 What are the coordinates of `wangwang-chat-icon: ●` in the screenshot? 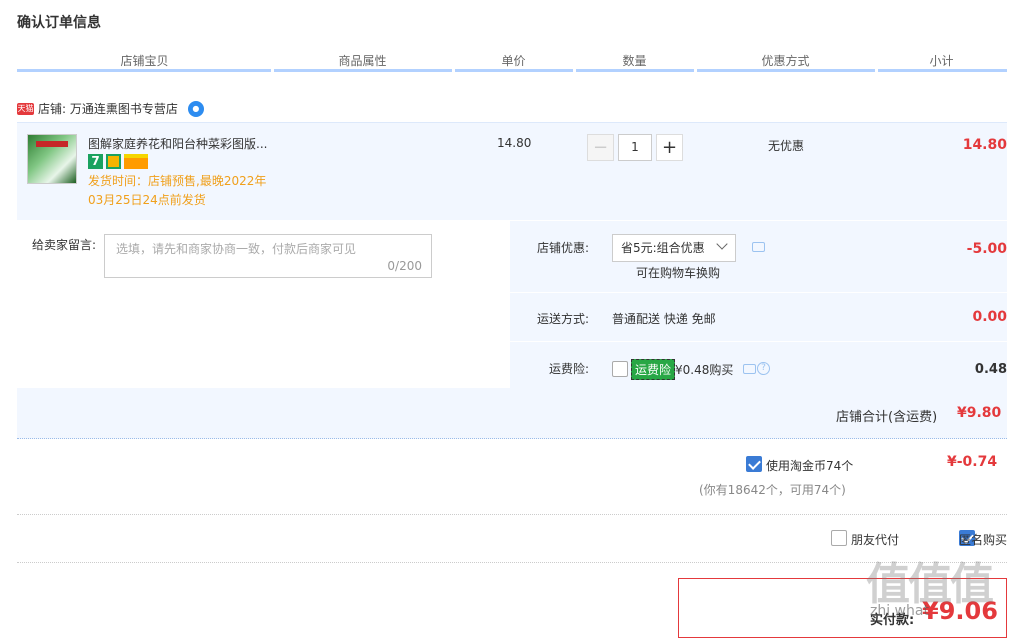 It's located at (195, 108).